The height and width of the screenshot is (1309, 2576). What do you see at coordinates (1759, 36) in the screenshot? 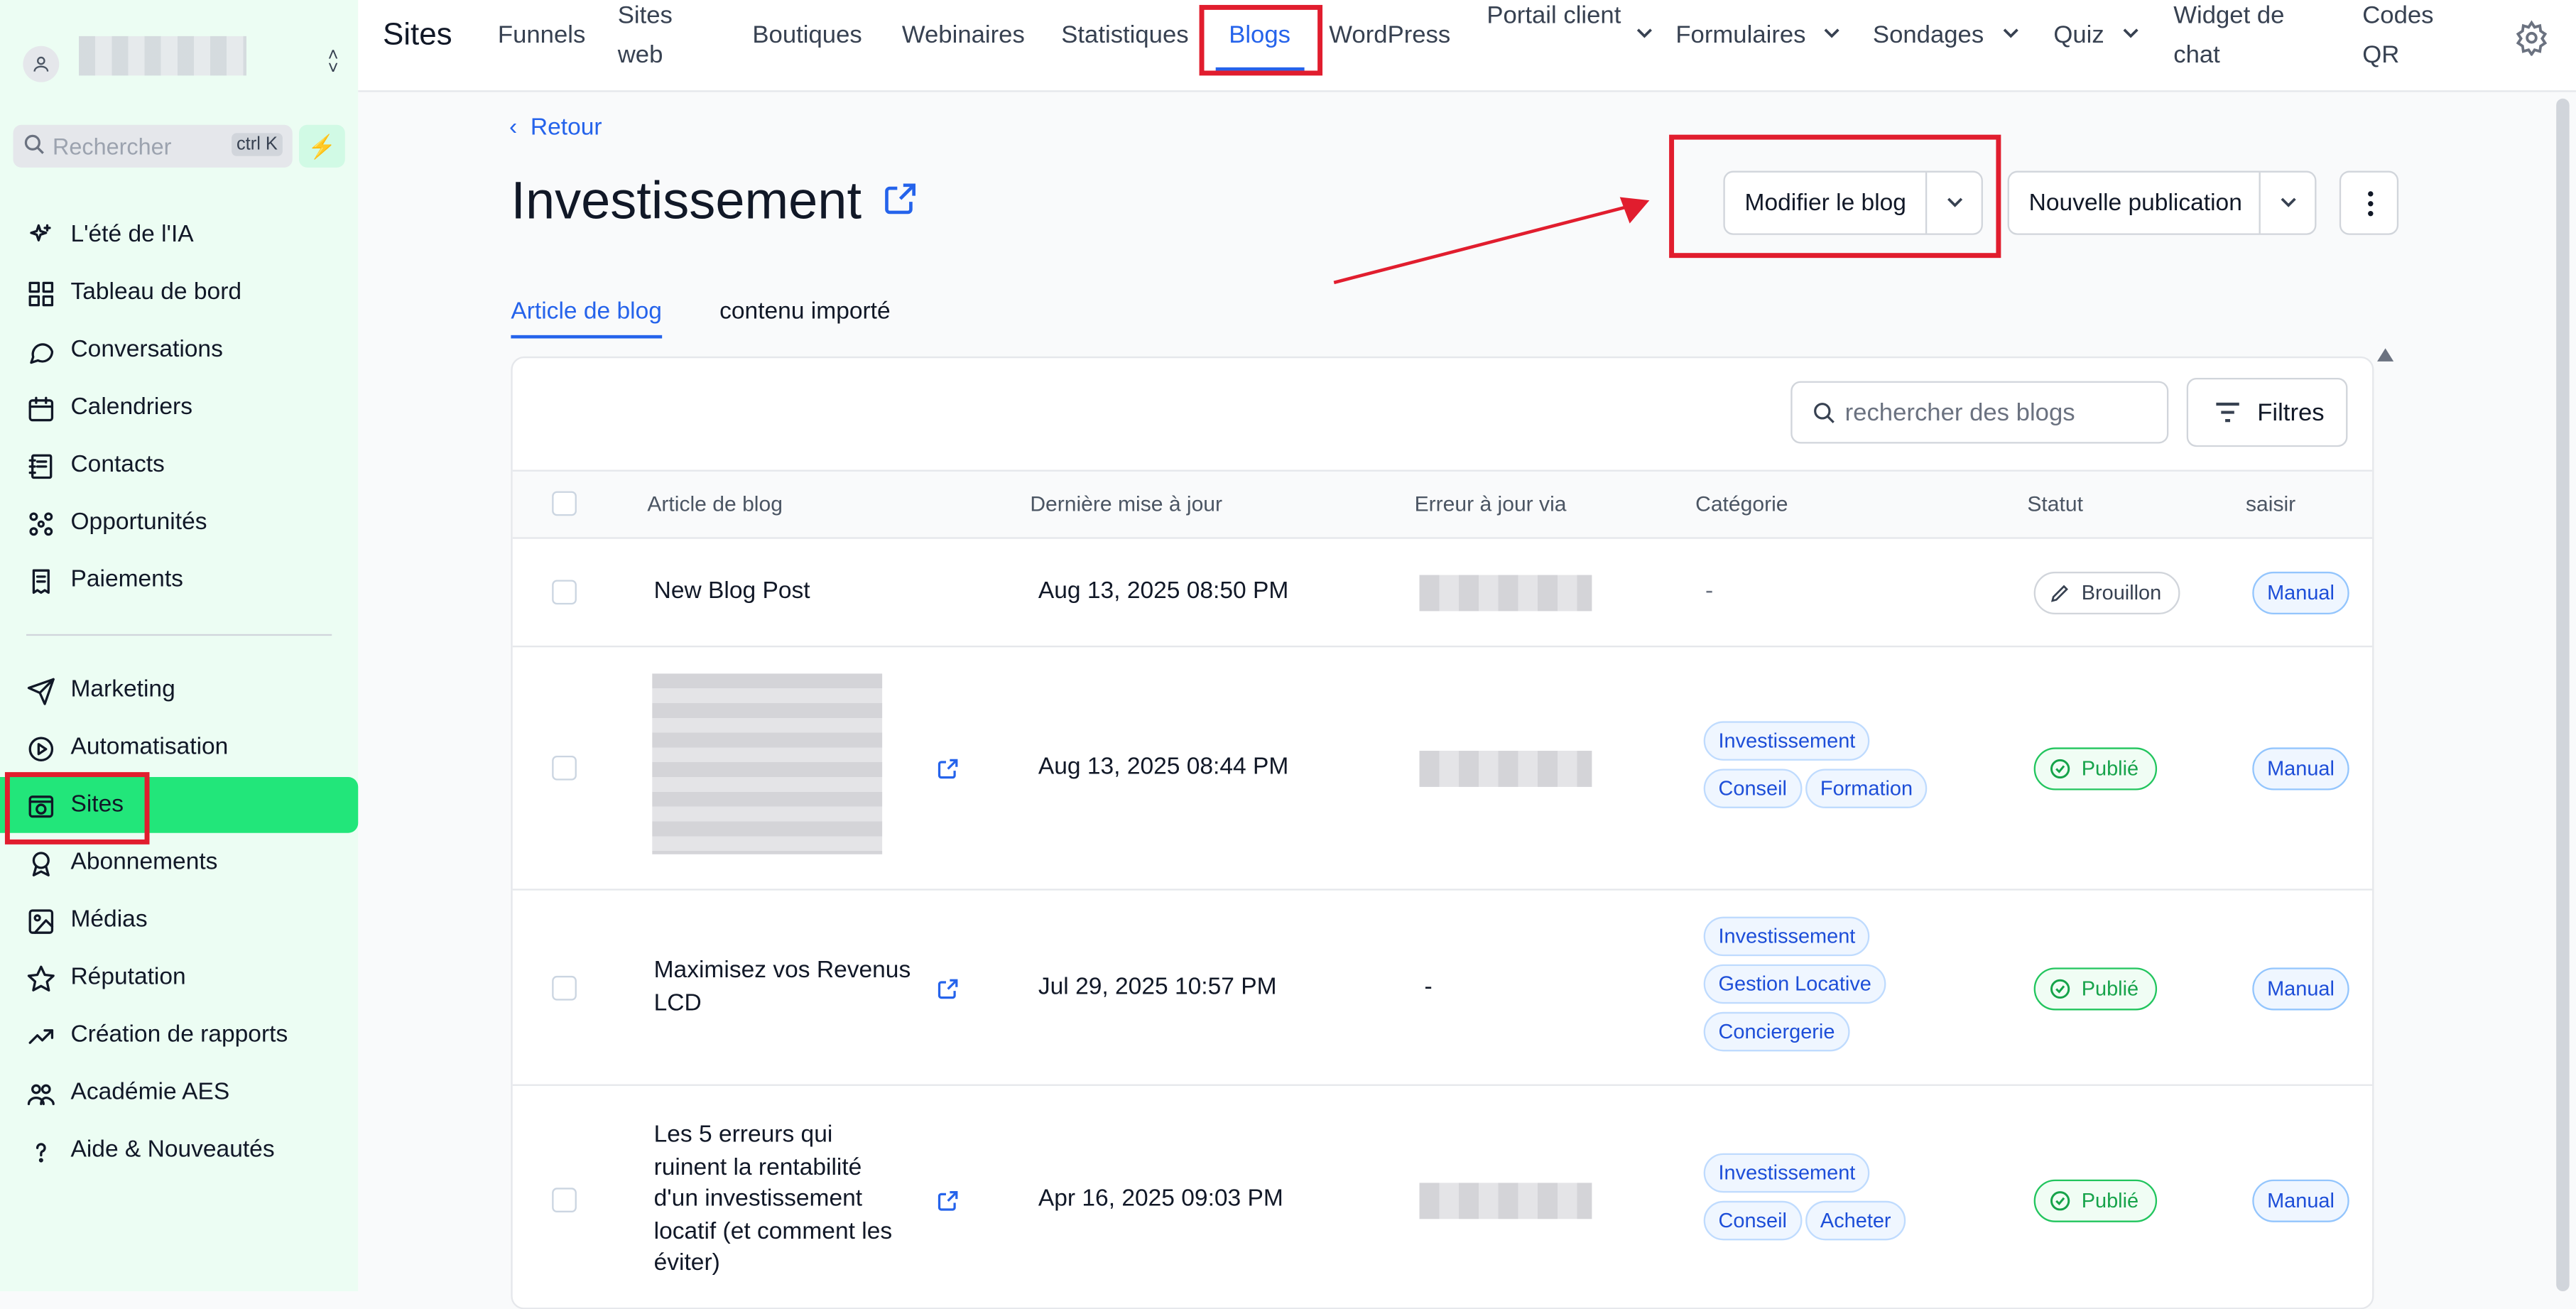
I see `tab-formulaires: Formulaires` at bounding box center [1759, 36].